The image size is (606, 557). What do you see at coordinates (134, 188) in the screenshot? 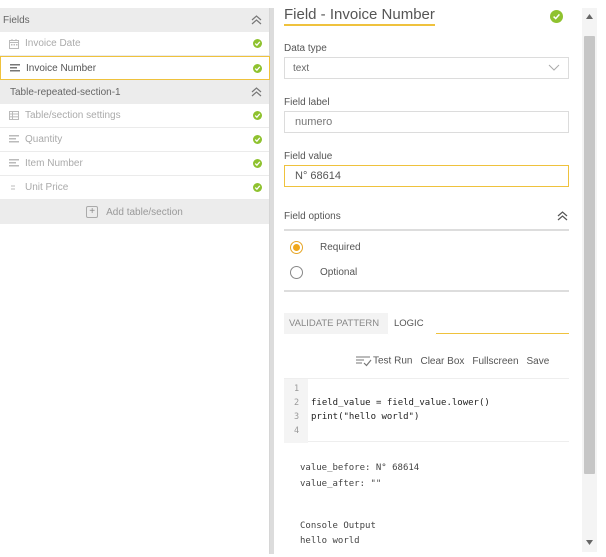
I see `field-item-unit-price: Unit Price` at bounding box center [134, 188].